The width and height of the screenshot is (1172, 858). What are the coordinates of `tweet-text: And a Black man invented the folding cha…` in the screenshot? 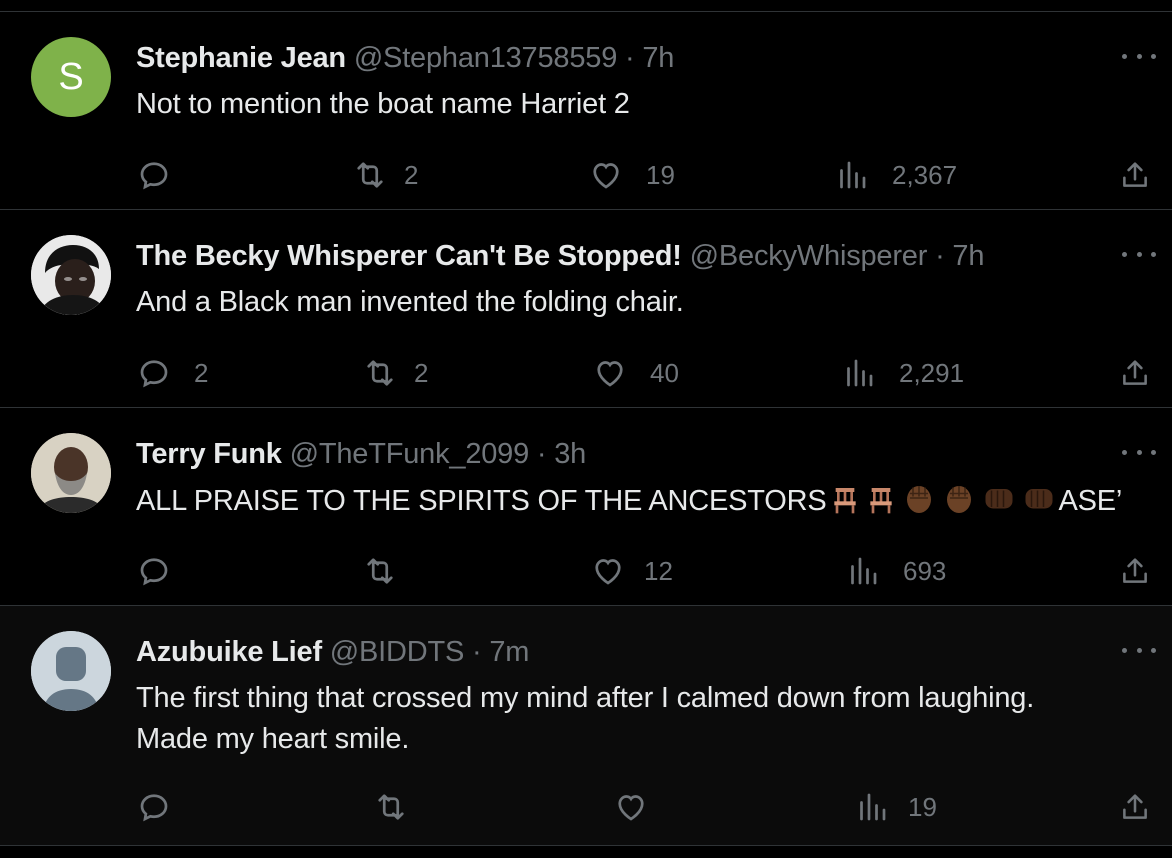 It's located at (410, 302).